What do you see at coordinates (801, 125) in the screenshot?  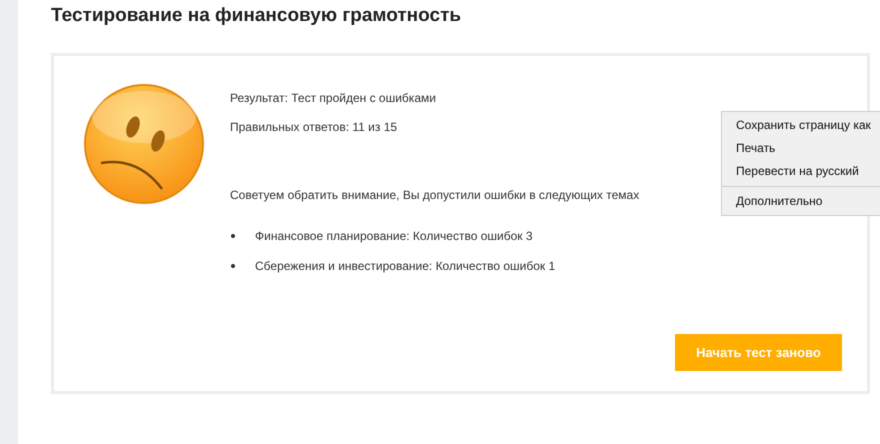 I see `menu-item: Сохранить страницу как` at bounding box center [801, 125].